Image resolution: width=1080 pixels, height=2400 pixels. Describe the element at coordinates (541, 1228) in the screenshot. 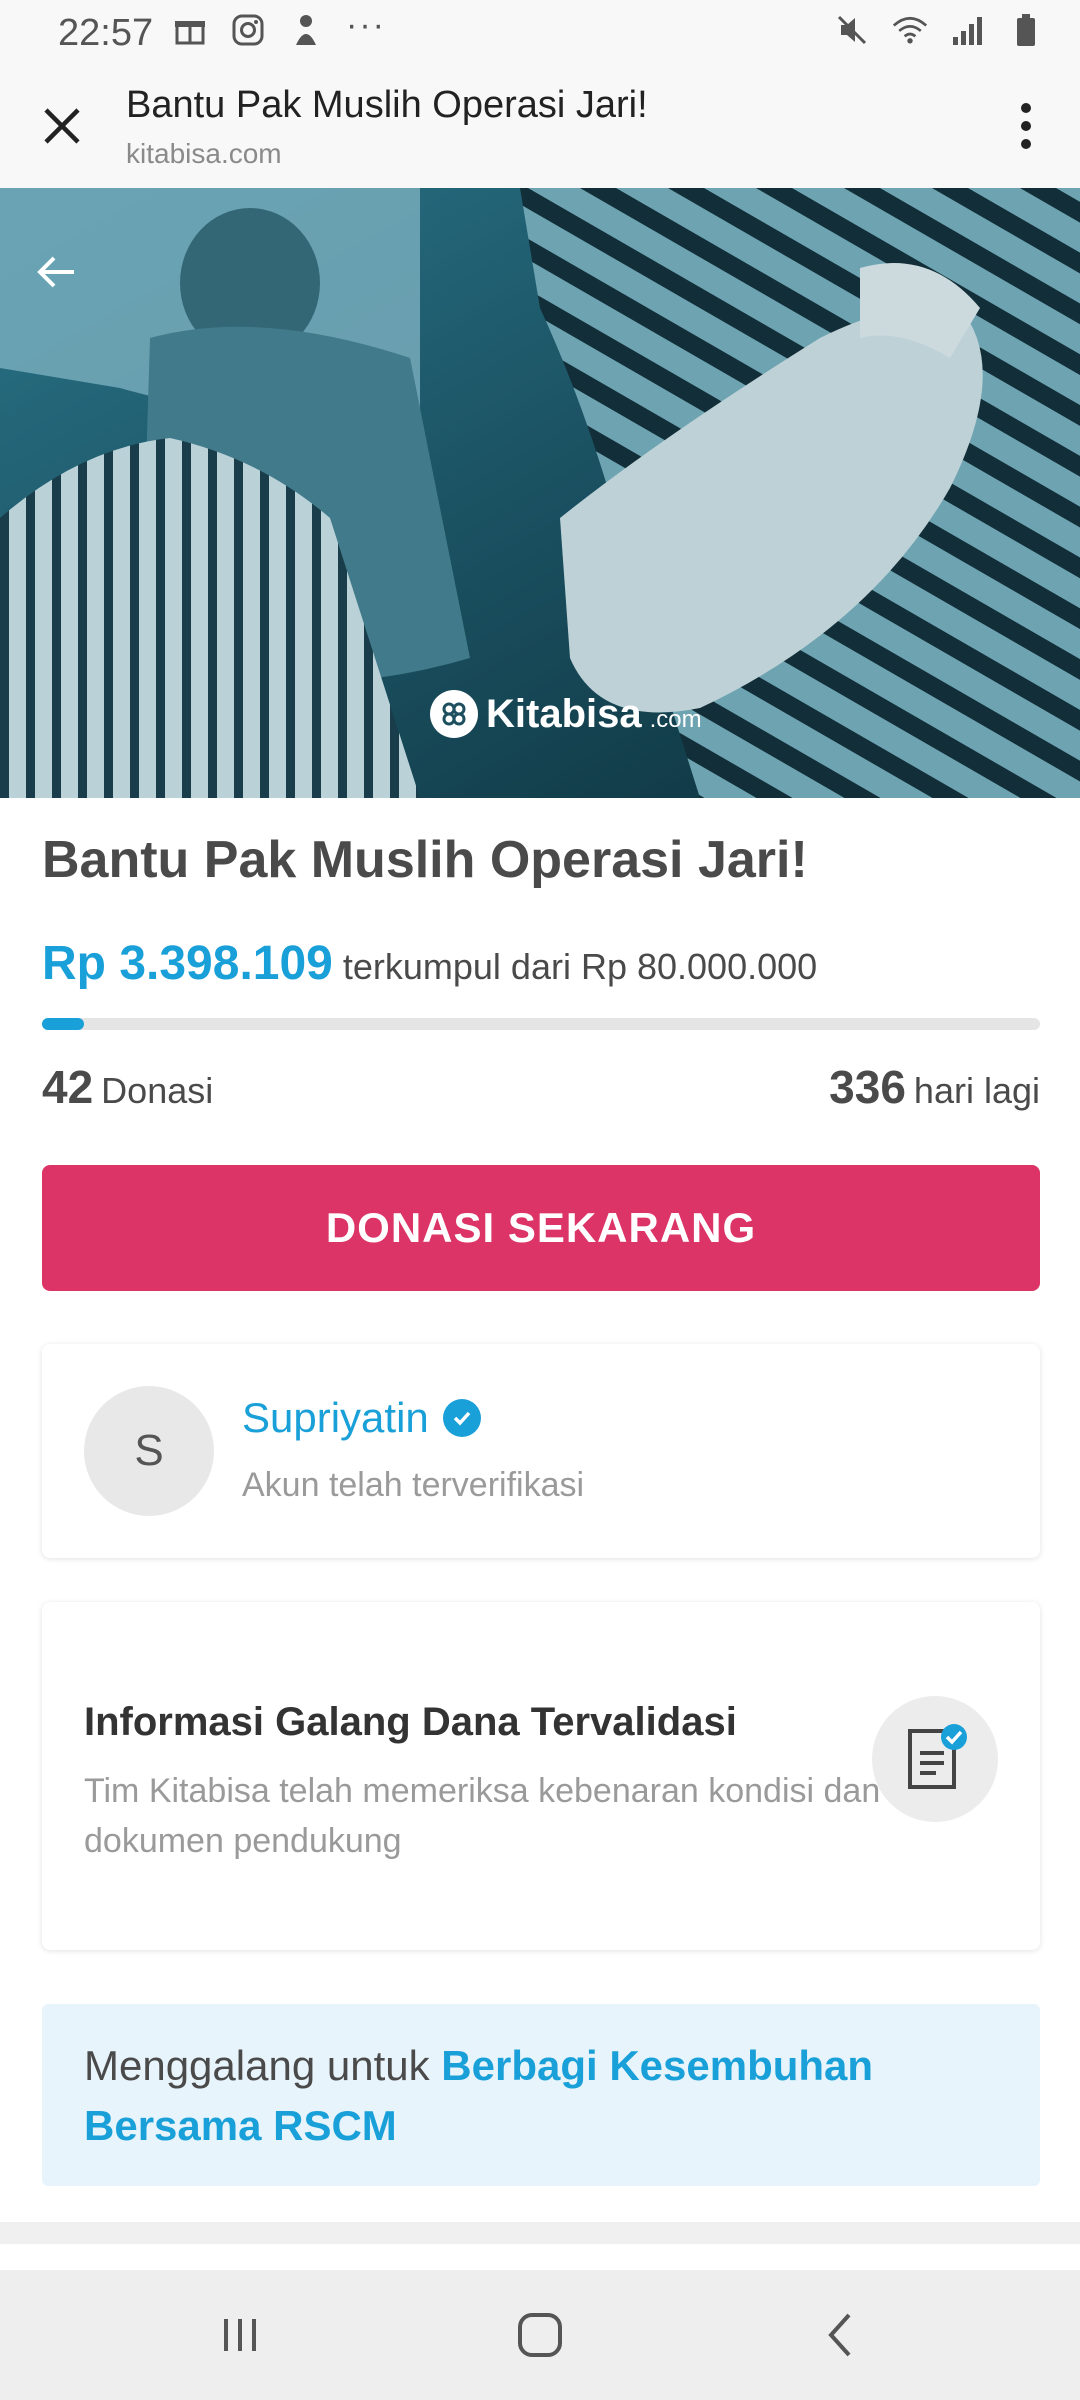

I see `donate-now-button: DONASI SEKARANG` at that location.